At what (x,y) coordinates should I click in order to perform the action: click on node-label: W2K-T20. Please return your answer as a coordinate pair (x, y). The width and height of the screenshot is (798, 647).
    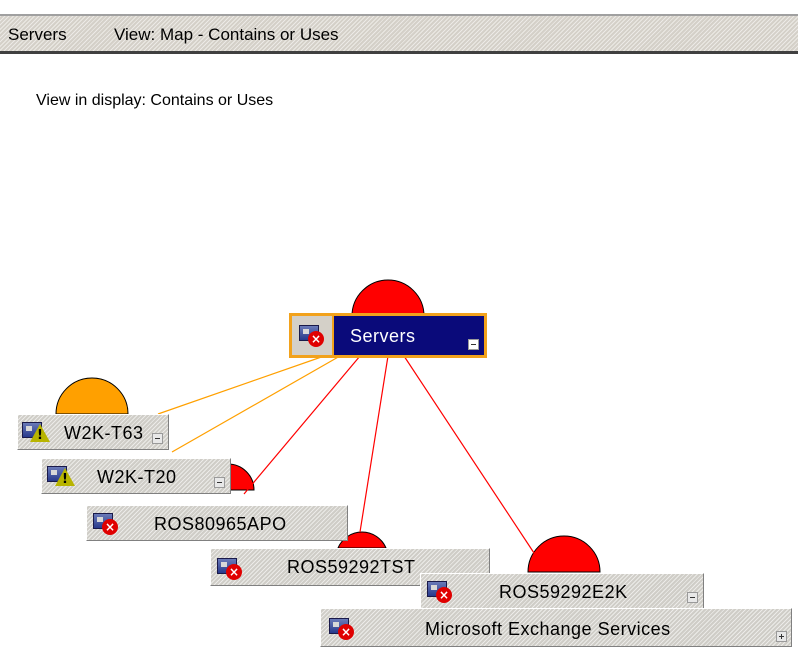
    Looking at the image, I should click on (137, 477).